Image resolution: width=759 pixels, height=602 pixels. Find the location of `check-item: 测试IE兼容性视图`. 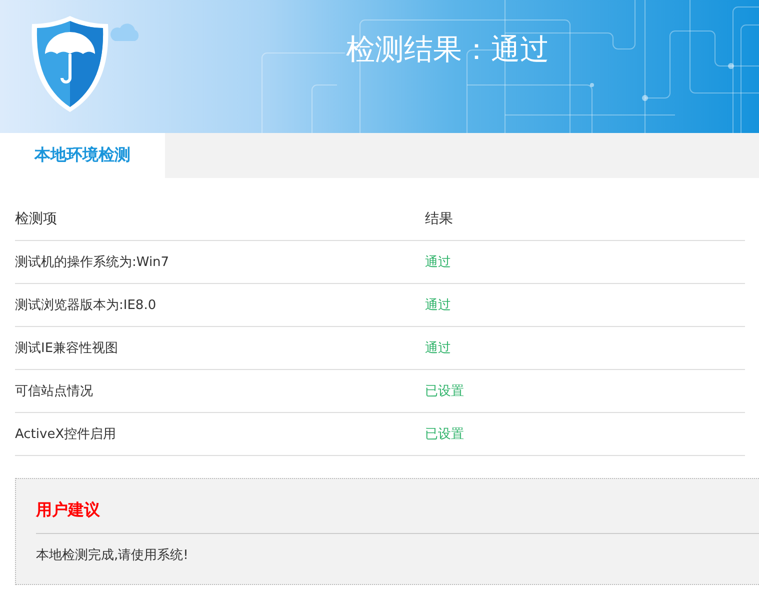

check-item: 测试IE兼容性视图 is located at coordinates (67, 348).